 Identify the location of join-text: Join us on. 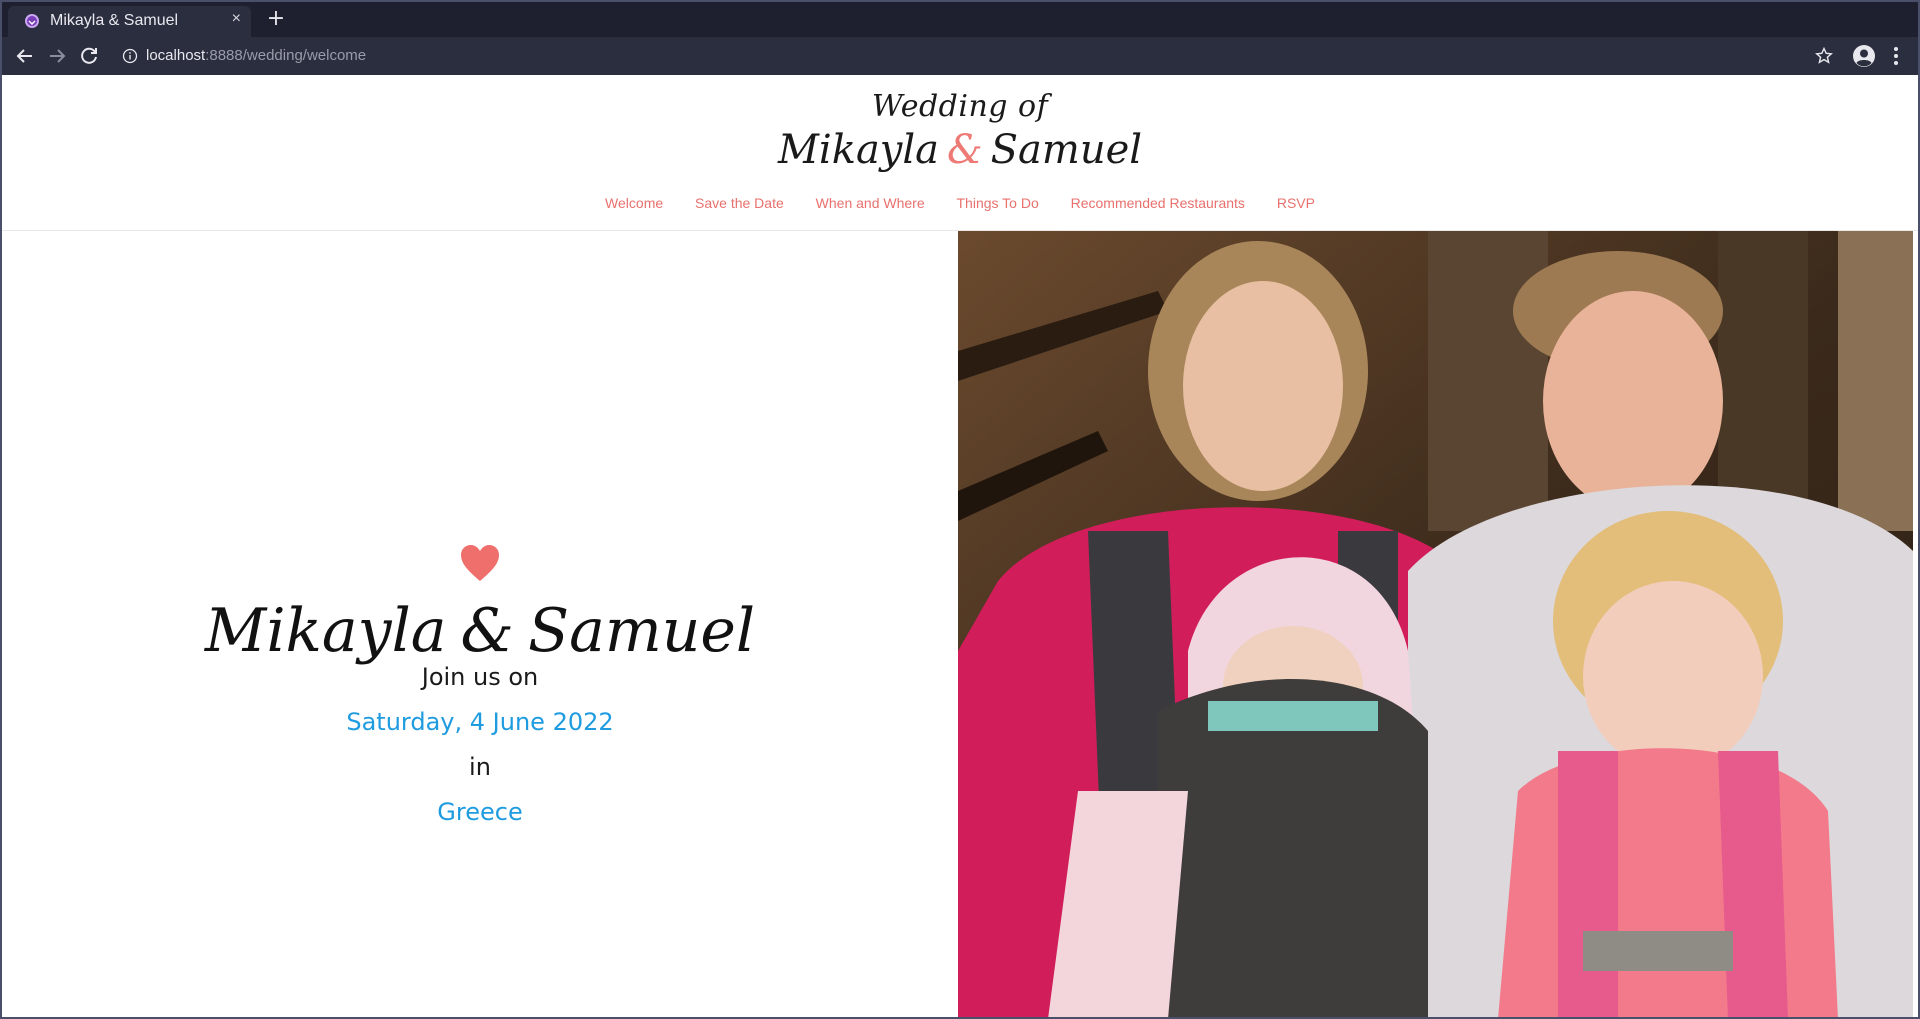
(480, 677).